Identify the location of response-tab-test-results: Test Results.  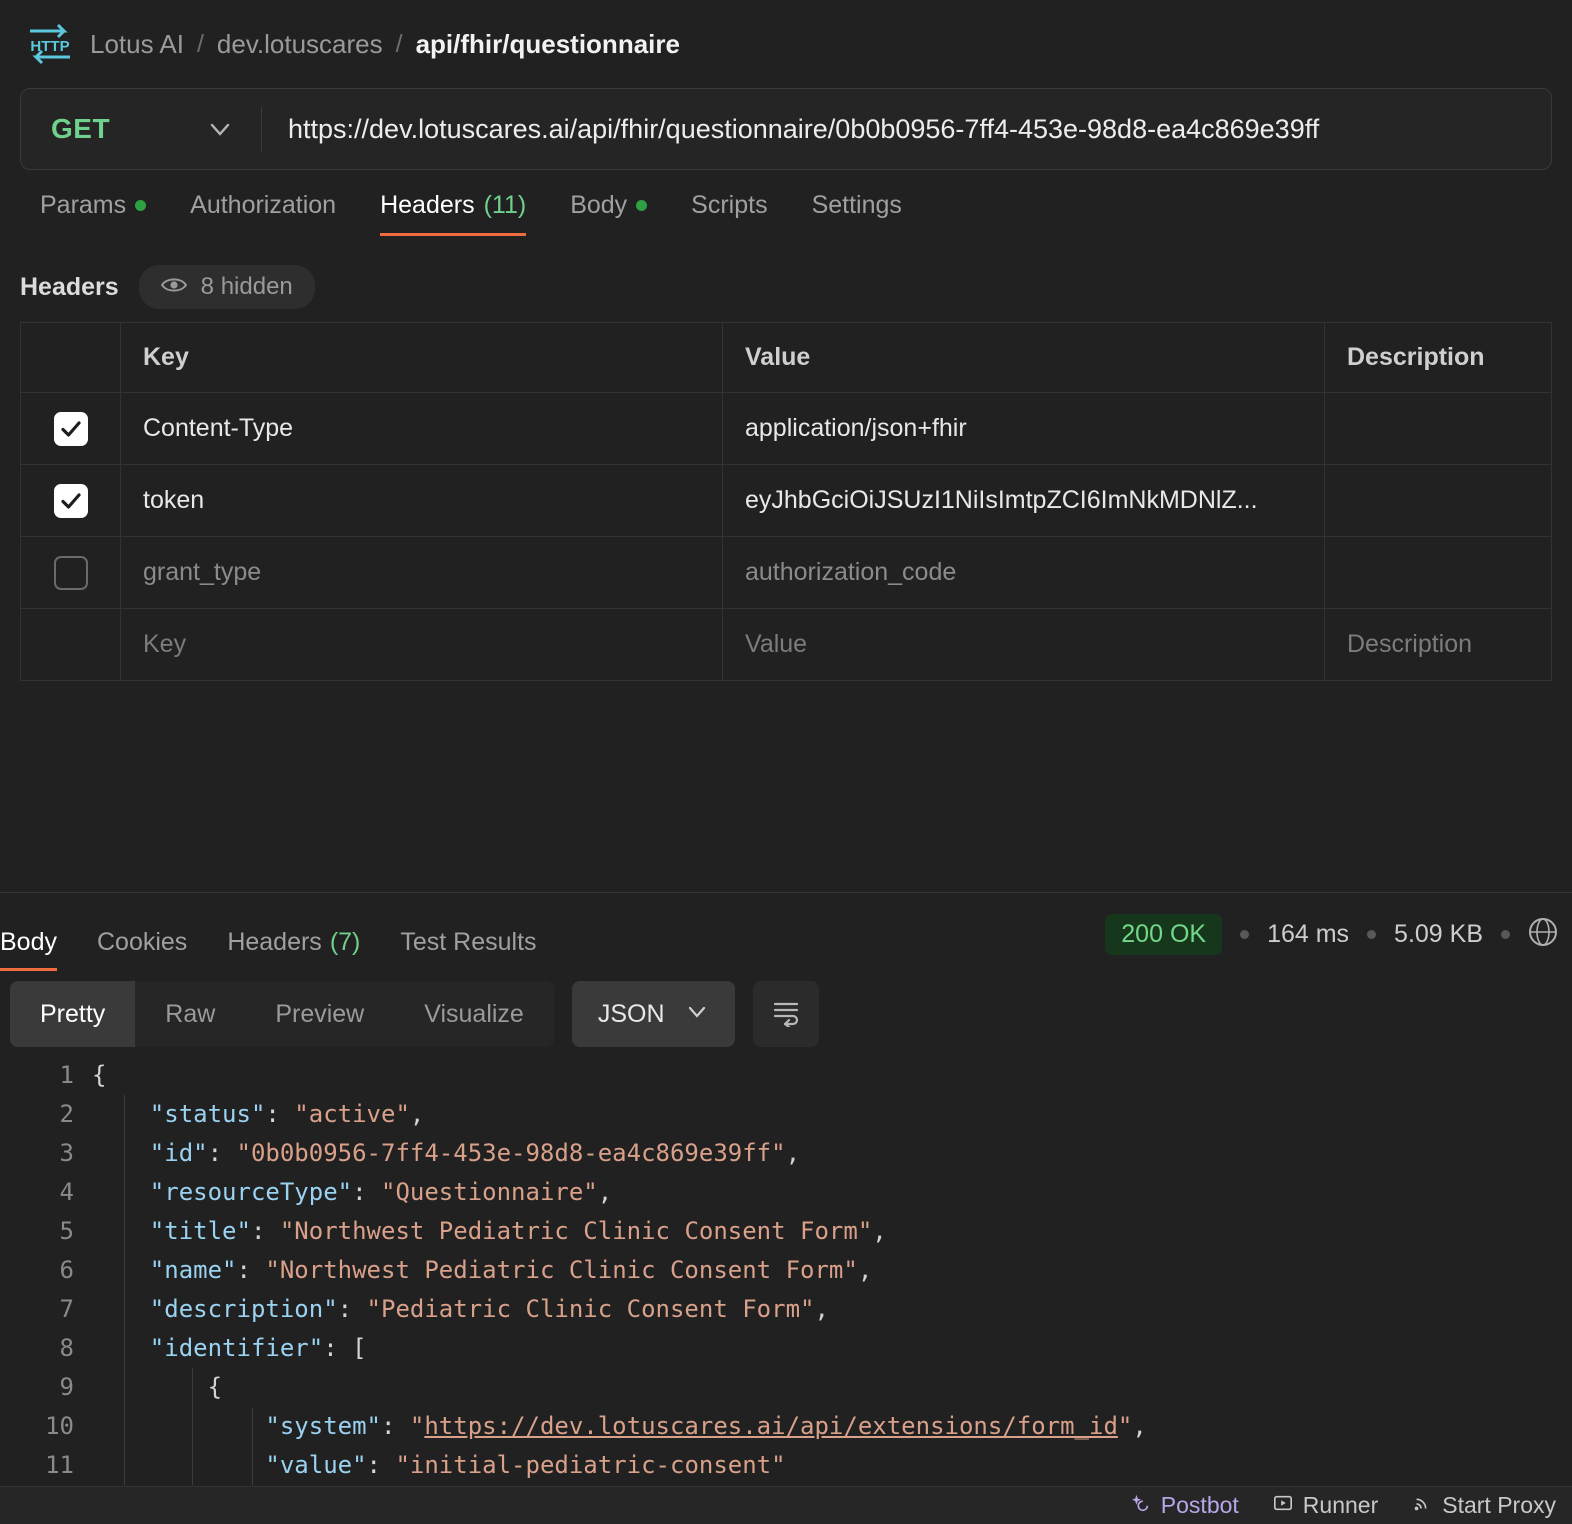
(468, 949).